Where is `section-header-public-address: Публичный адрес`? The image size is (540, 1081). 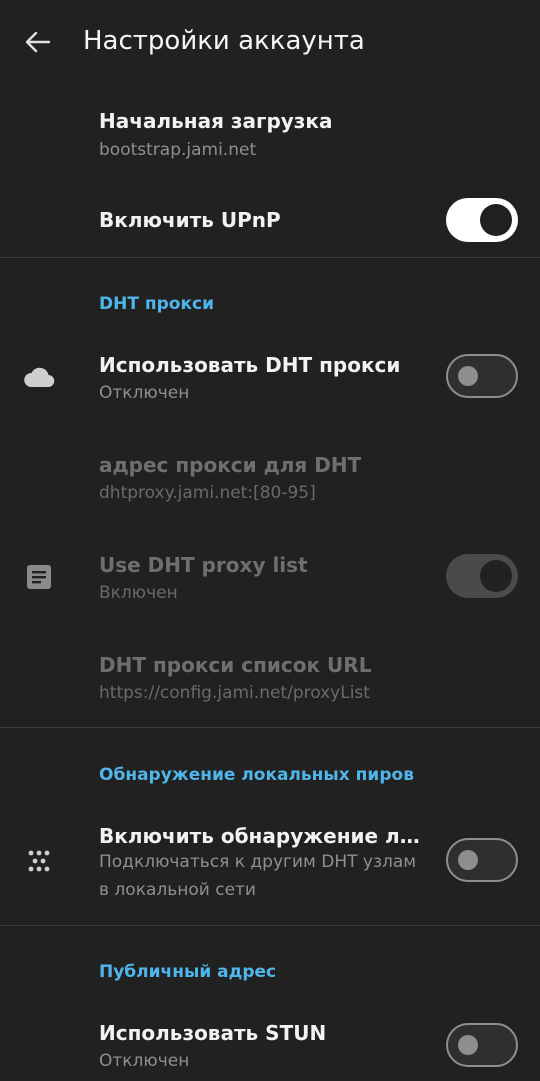
section-header-public-address: Публичный адрес is located at coordinates (188, 972).